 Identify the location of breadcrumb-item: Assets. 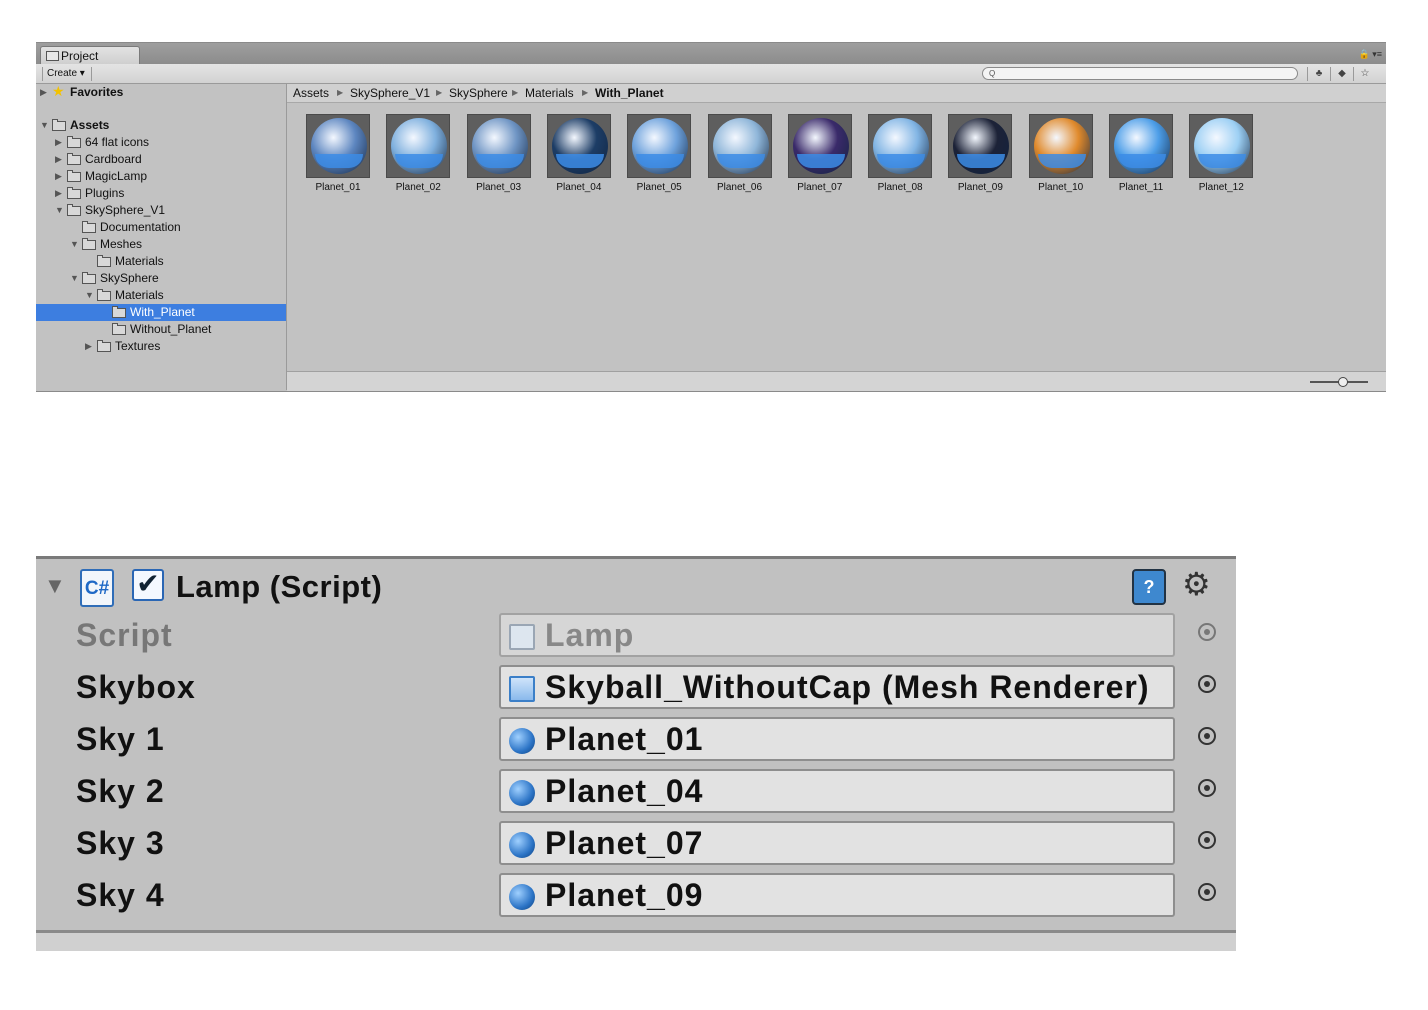
(311, 93).